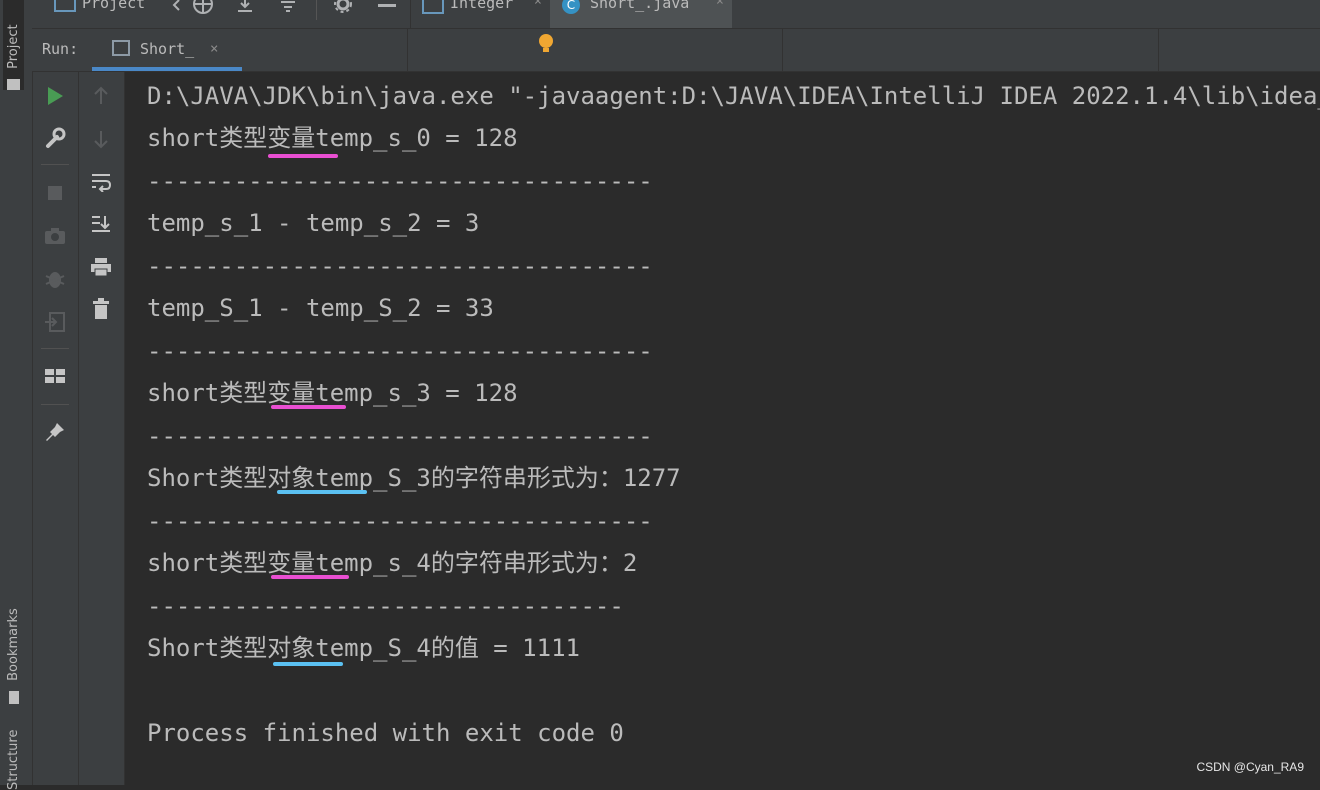 The width and height of the screenshot is (1320, 790). What do you see at coordinates (214, 49) in the screenshot?
I see `close-run-tab-icon: ×` at bounding box center [214, 49].